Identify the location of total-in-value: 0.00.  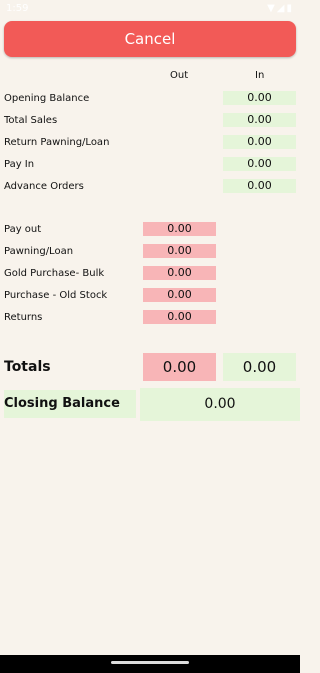
(259, 367).